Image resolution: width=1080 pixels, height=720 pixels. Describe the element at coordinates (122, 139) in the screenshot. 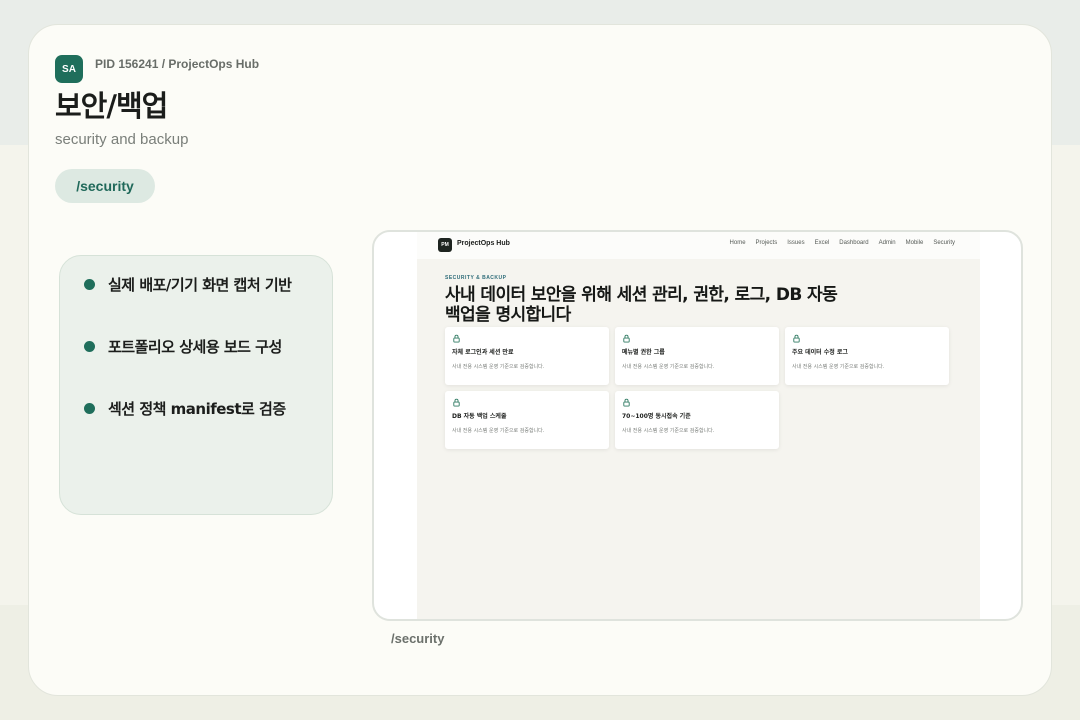

I see `page-subtitle: security and backup` at that location.